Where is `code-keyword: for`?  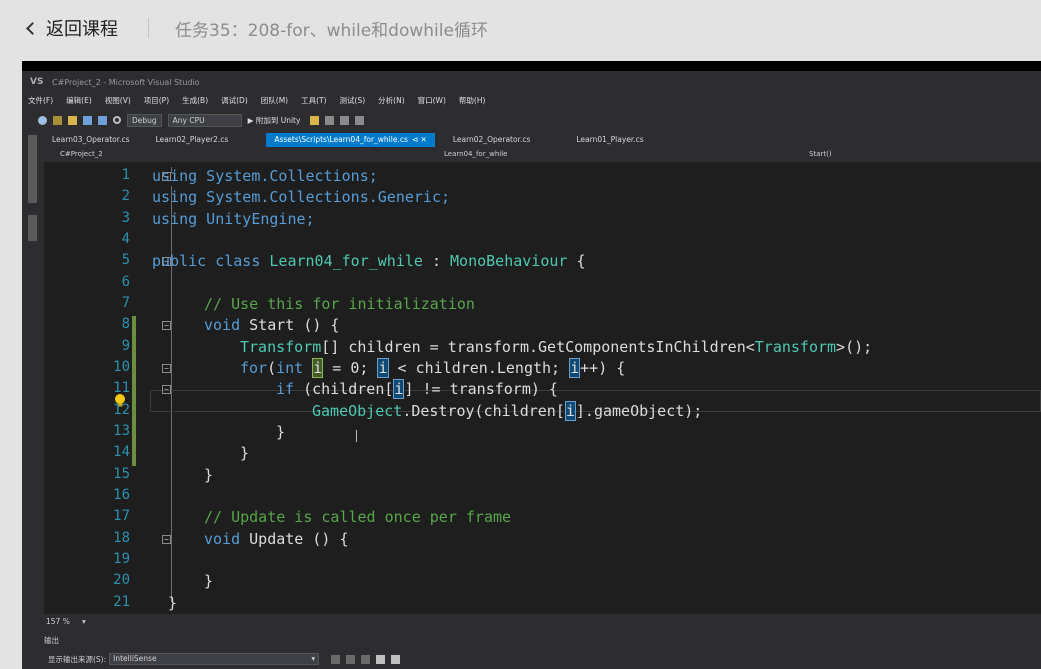 code-keyword: for is located at coordinates (254, 368).